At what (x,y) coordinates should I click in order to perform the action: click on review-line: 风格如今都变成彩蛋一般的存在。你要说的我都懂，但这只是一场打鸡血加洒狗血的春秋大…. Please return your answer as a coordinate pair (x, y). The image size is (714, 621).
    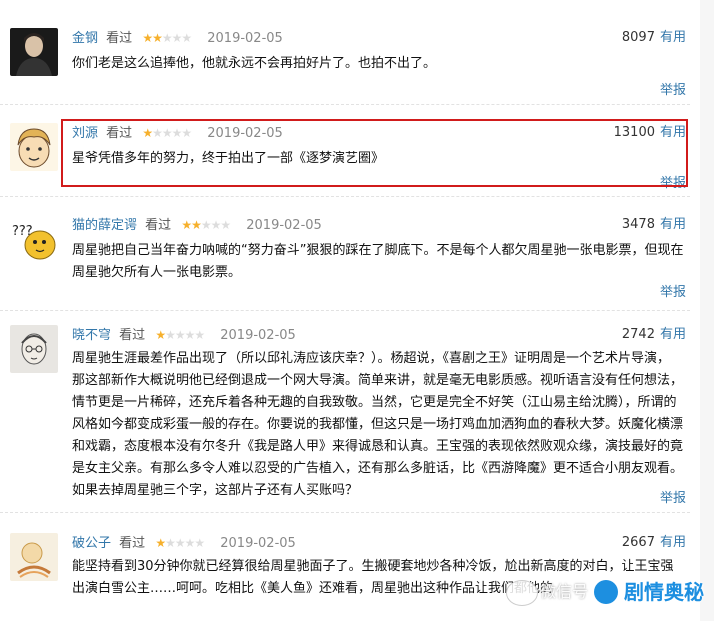
    Looking at the image, I should click on (378, 424).